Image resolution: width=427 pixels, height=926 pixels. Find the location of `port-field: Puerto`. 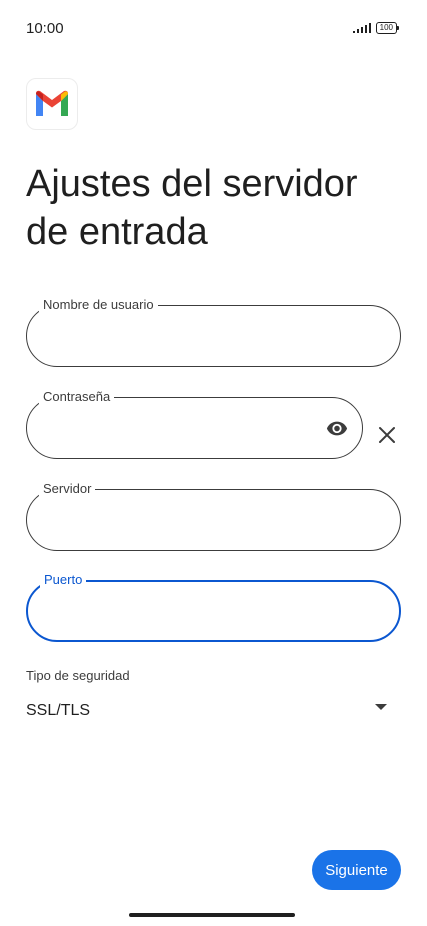

port-field: Puerto is located at coordinates (213, 606).